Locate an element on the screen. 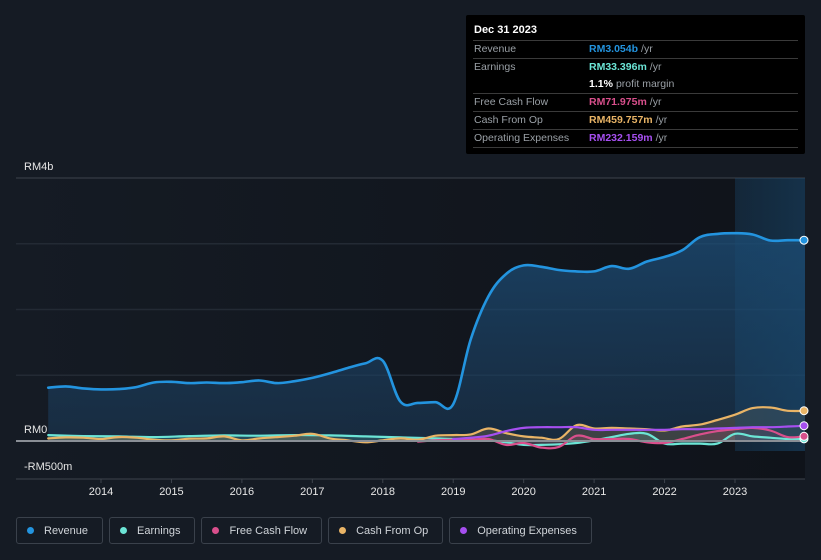 Image resolution: width=821 pixels, height=560 pixels. tooltip-value: RM232.159m is located at coordinates (621, 138).